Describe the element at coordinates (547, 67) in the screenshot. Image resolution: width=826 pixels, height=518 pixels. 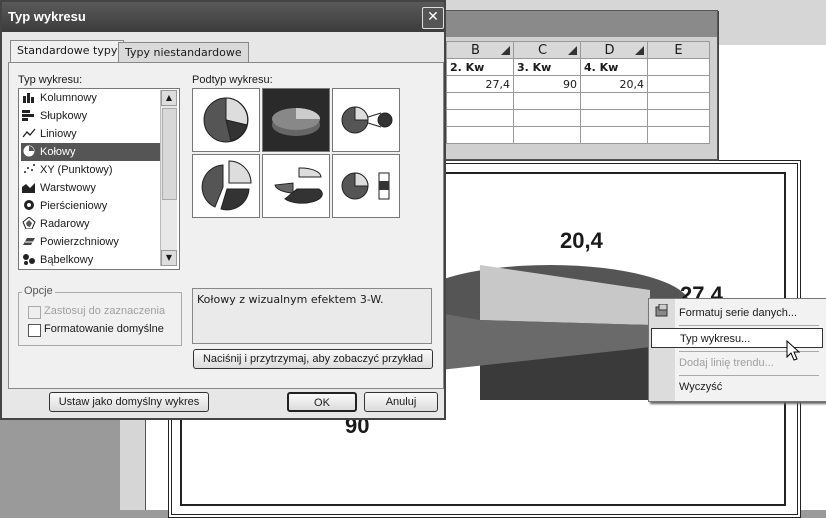
I see `cell: 3. Kw` at that location.